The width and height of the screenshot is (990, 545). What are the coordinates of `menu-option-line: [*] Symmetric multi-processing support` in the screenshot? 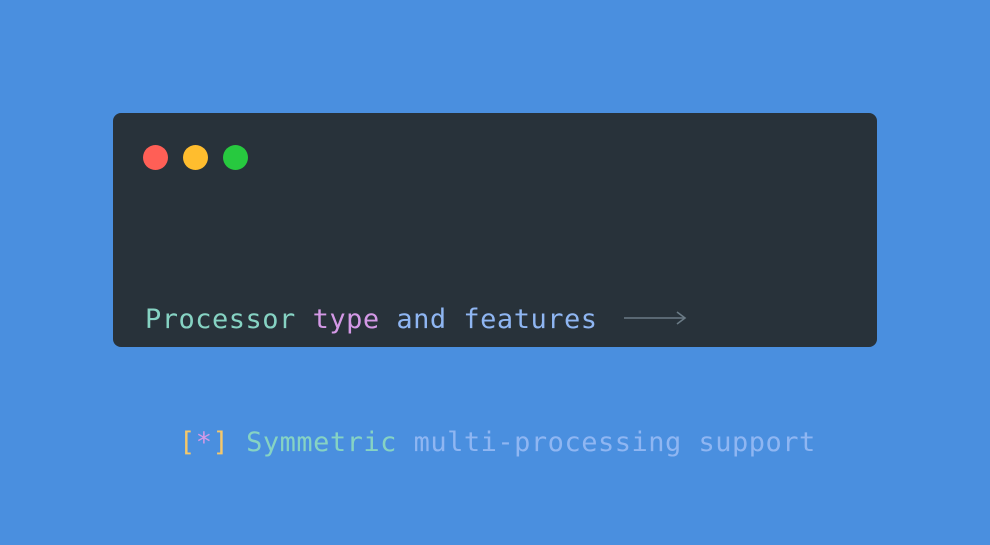 It's located at (480, 442).